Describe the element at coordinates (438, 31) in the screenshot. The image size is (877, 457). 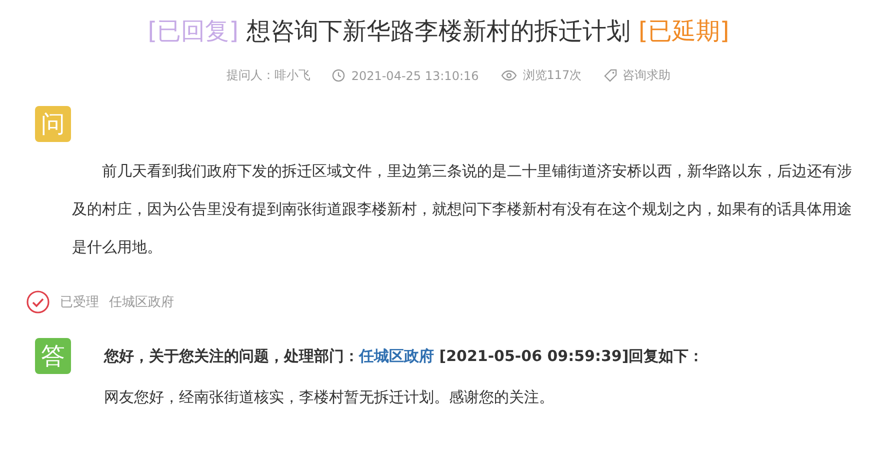
I see `question-title: 想咨询下新华路李楼新村的拆迁计划` at that location.